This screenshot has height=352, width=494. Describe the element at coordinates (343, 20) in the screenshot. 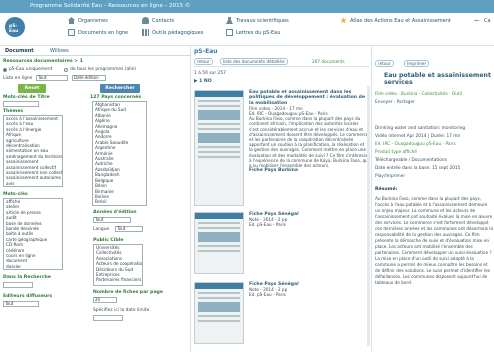

I see `star-icon` at that location.